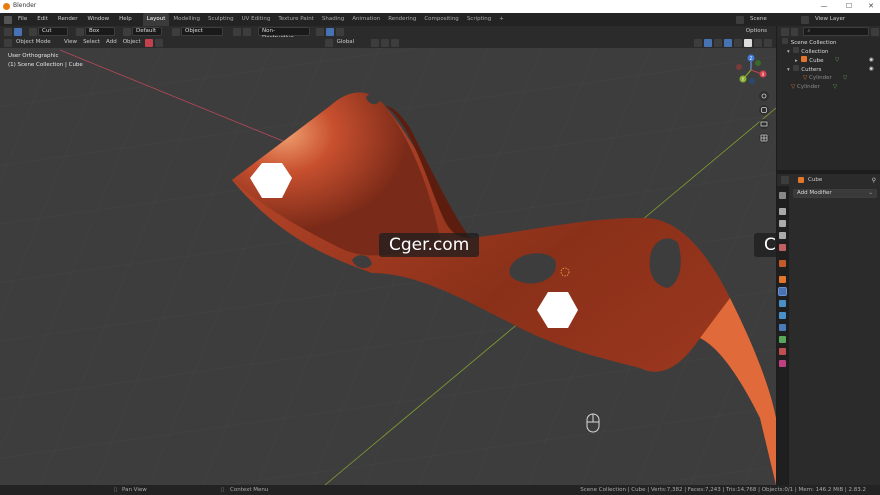  I want to click on boolean-mode-icon, so click(247, 31).